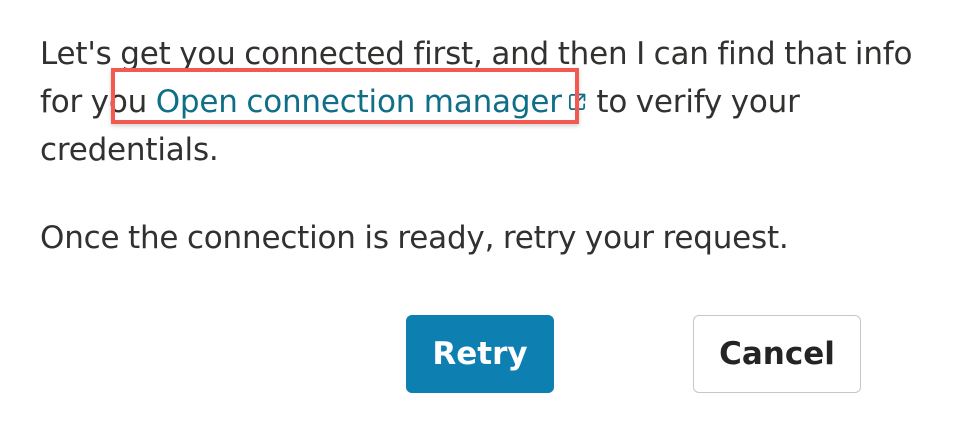 Image resolution: width=966 pixels, height=434 pixels. I want to click on external-link-icon, so click(577, 102).